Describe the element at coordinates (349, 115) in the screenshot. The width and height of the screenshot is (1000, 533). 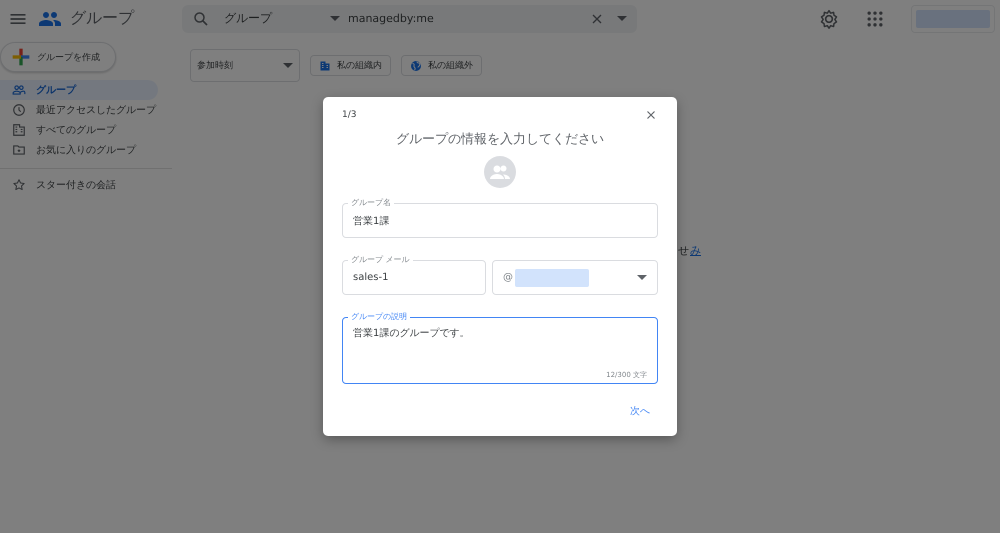
I see `step-counter: 1/3` at that location.